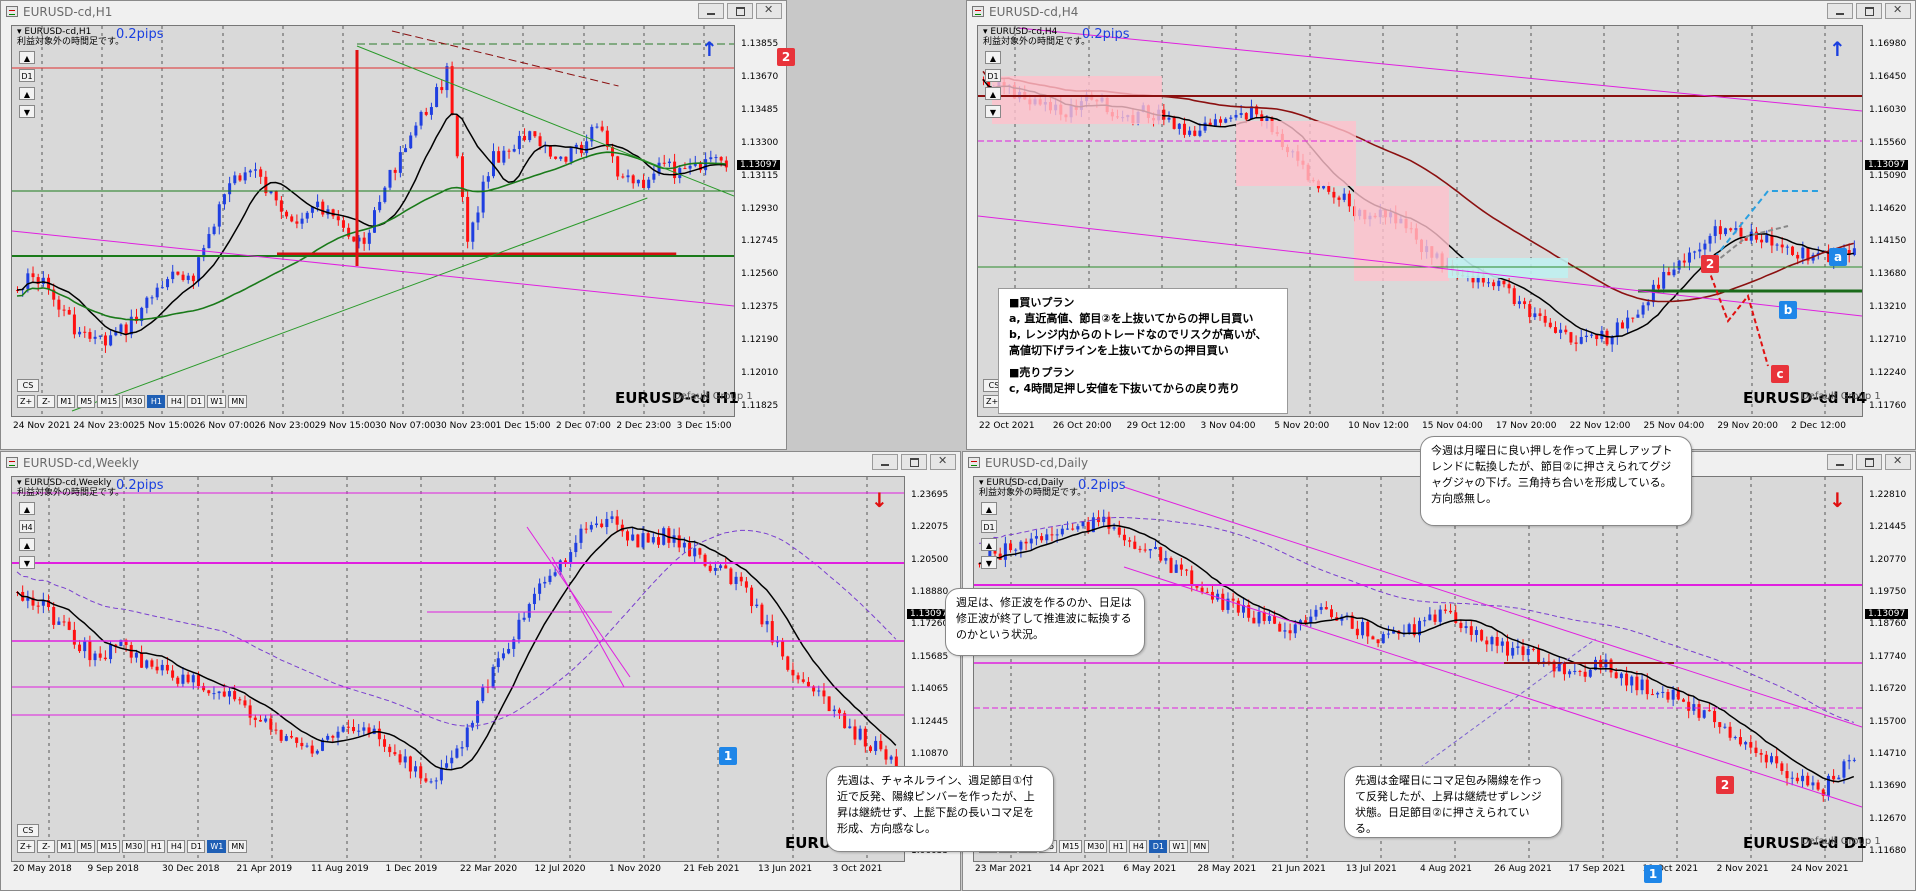  What do you see at coordinates (1780, 374) in the screenshot?
I see `marker-c: c` at bounding box center [1780, 374].